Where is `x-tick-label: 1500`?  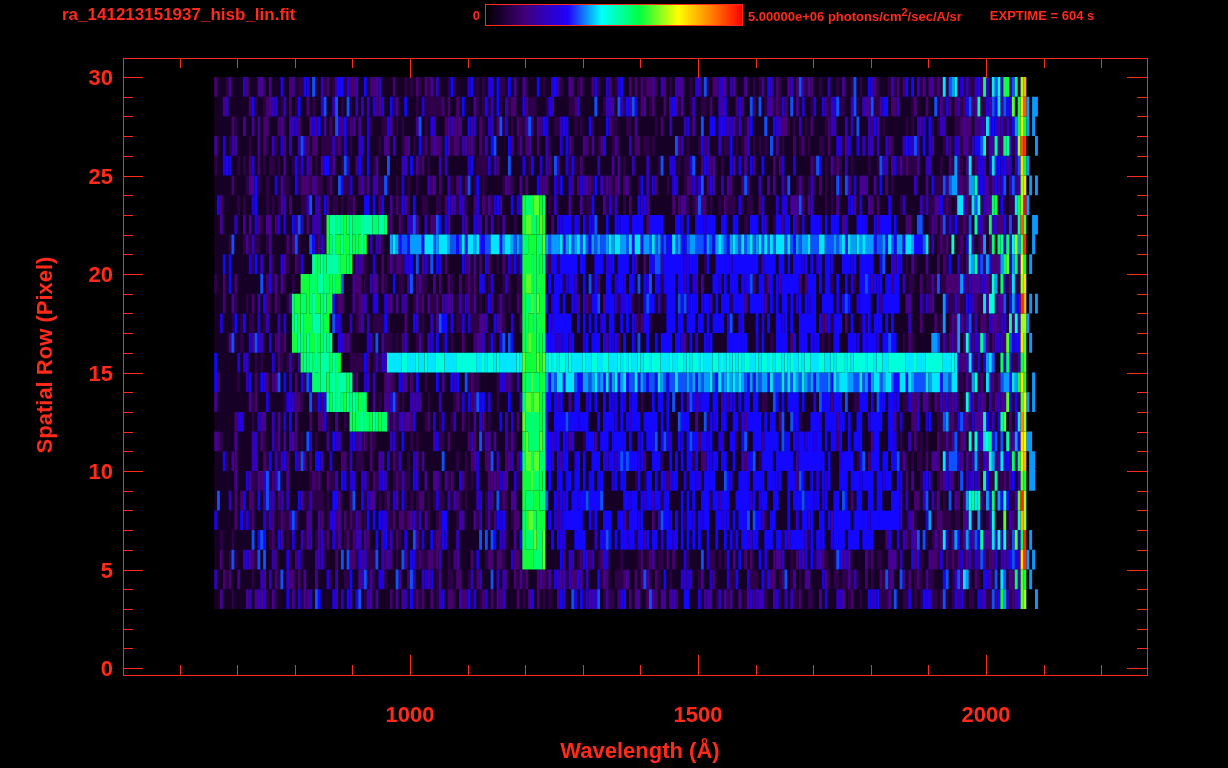
x-tick-label: 1500 is located at coordinates (698, 714).